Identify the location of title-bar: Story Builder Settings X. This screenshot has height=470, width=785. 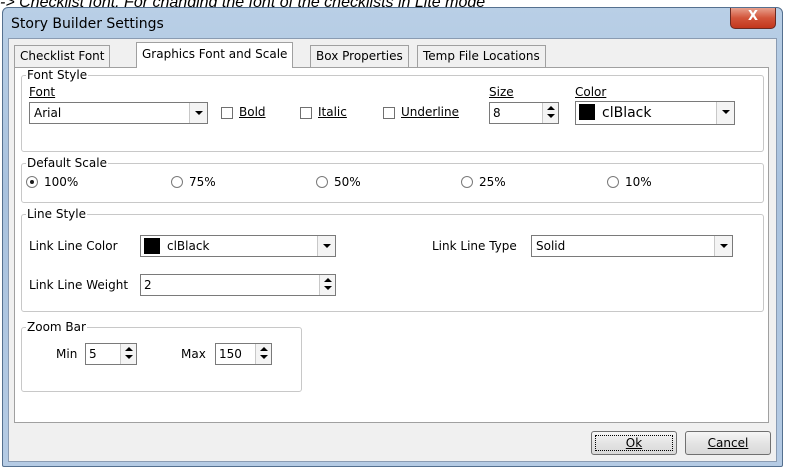
(392, 23).